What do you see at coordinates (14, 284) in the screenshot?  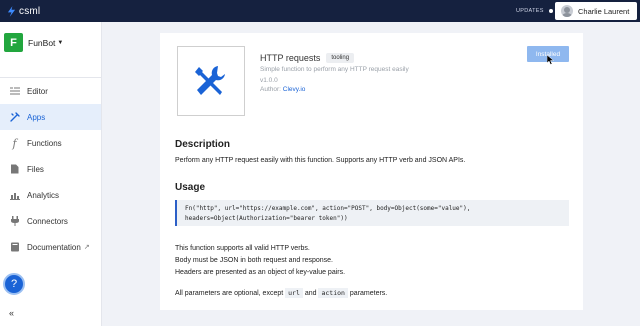 I see `help-button: ?` at bounding box center [14, 284].